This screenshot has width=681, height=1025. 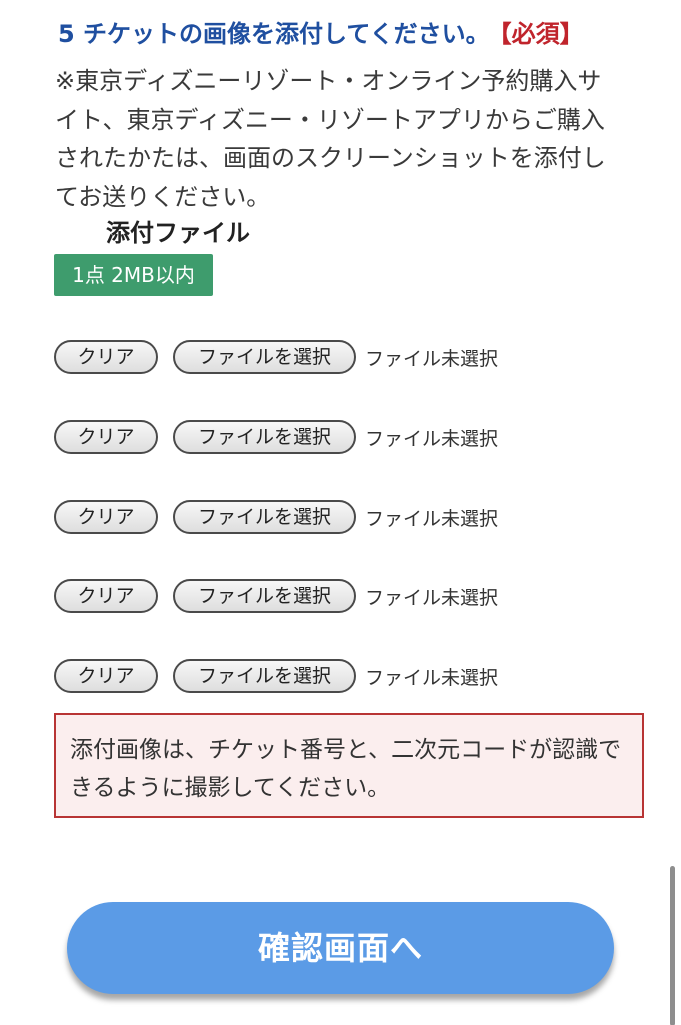 I want to click on section-title-text: 5 チケットの画像を添付してください。, so click(x=274, y=34).